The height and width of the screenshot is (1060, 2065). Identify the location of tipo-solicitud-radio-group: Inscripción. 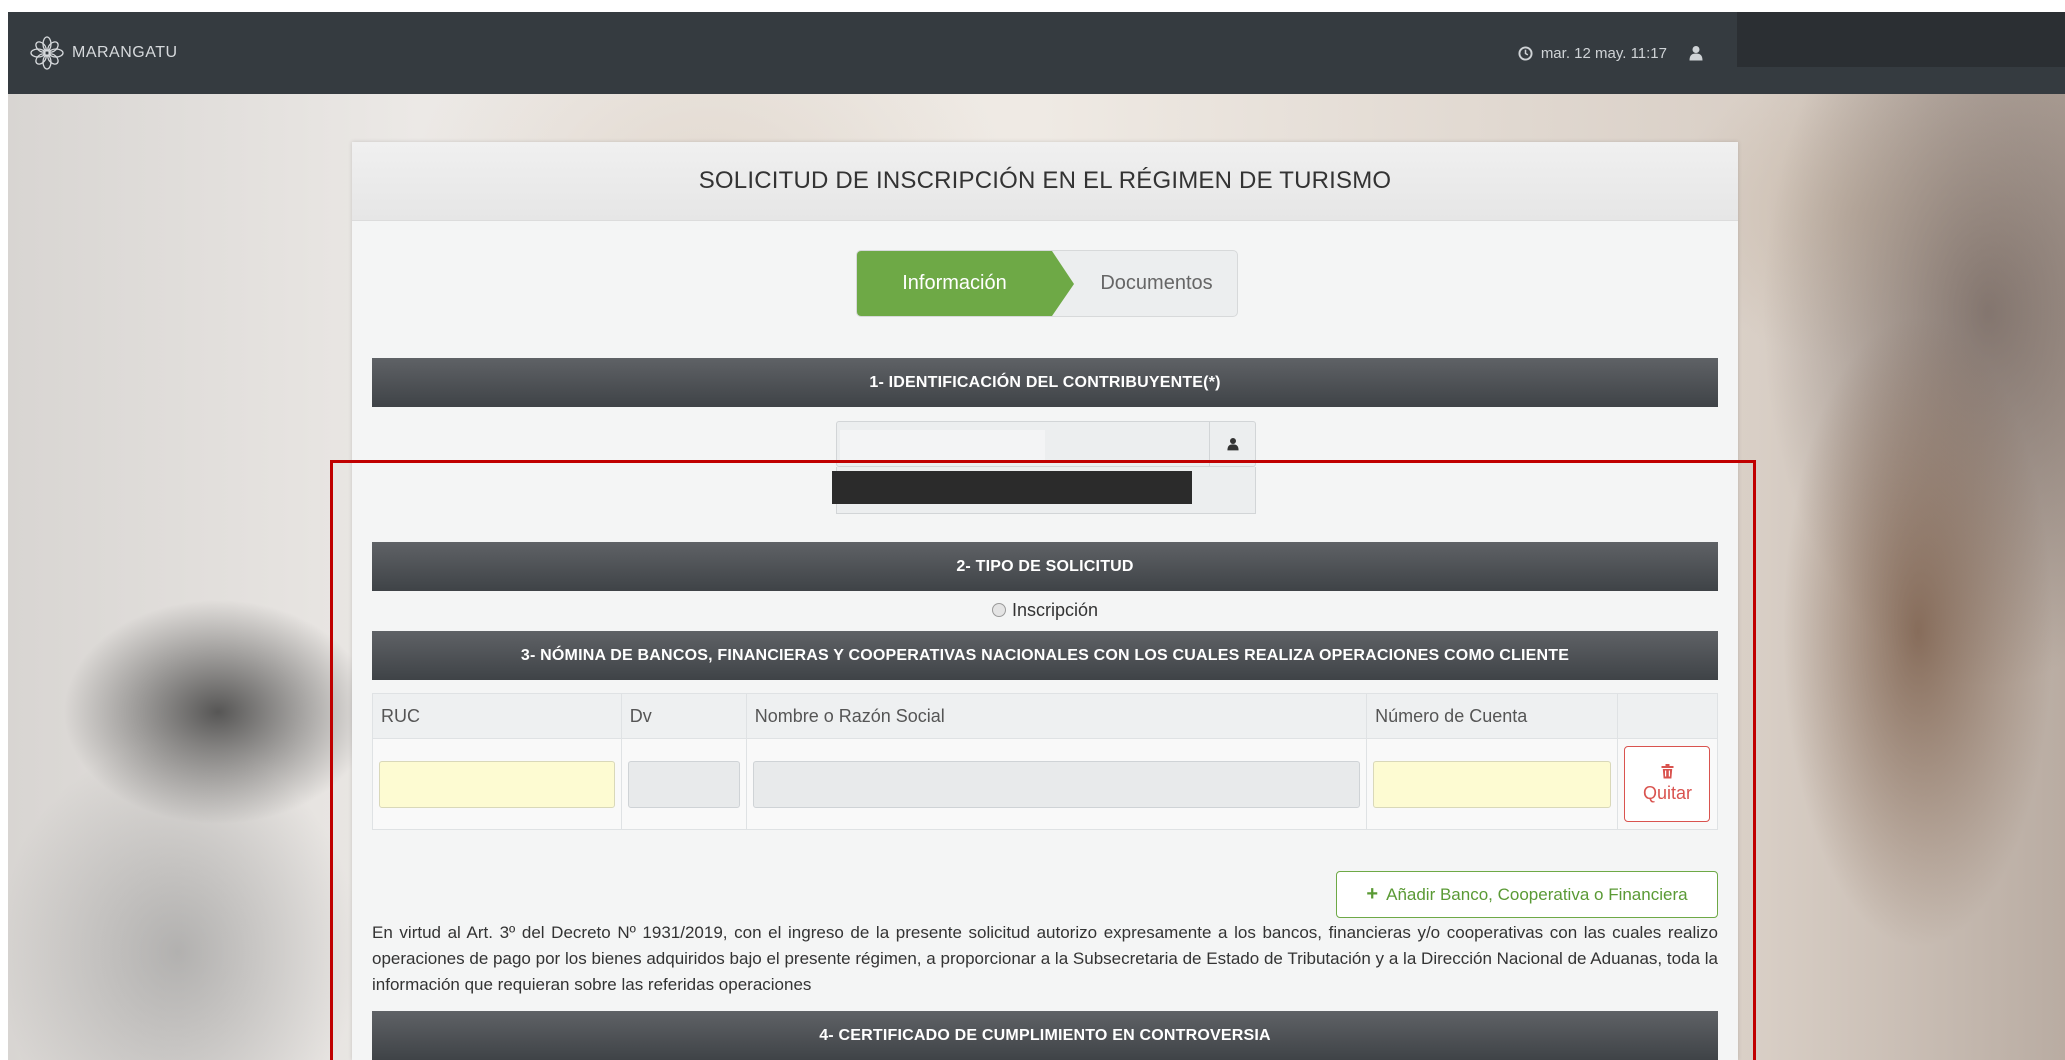
(1045, 610).